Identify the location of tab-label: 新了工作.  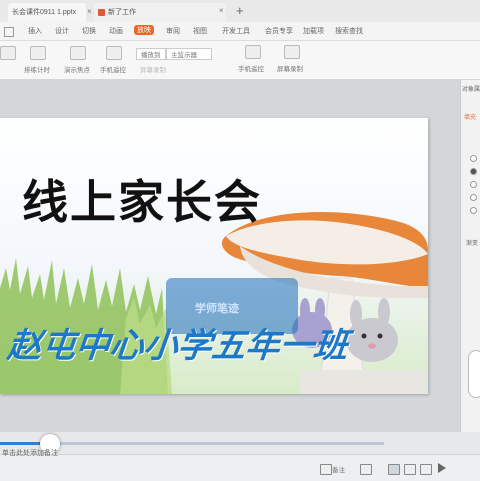
(122, 12).